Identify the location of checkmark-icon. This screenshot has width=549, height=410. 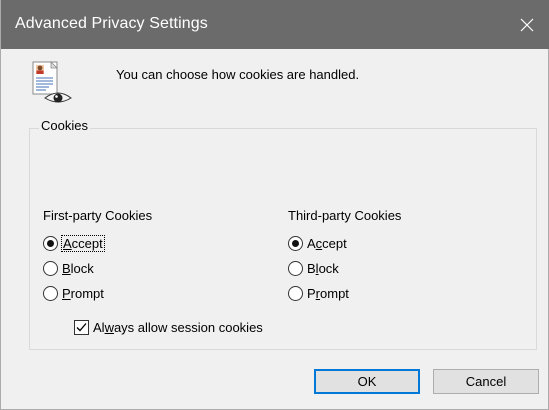
(81, 327).